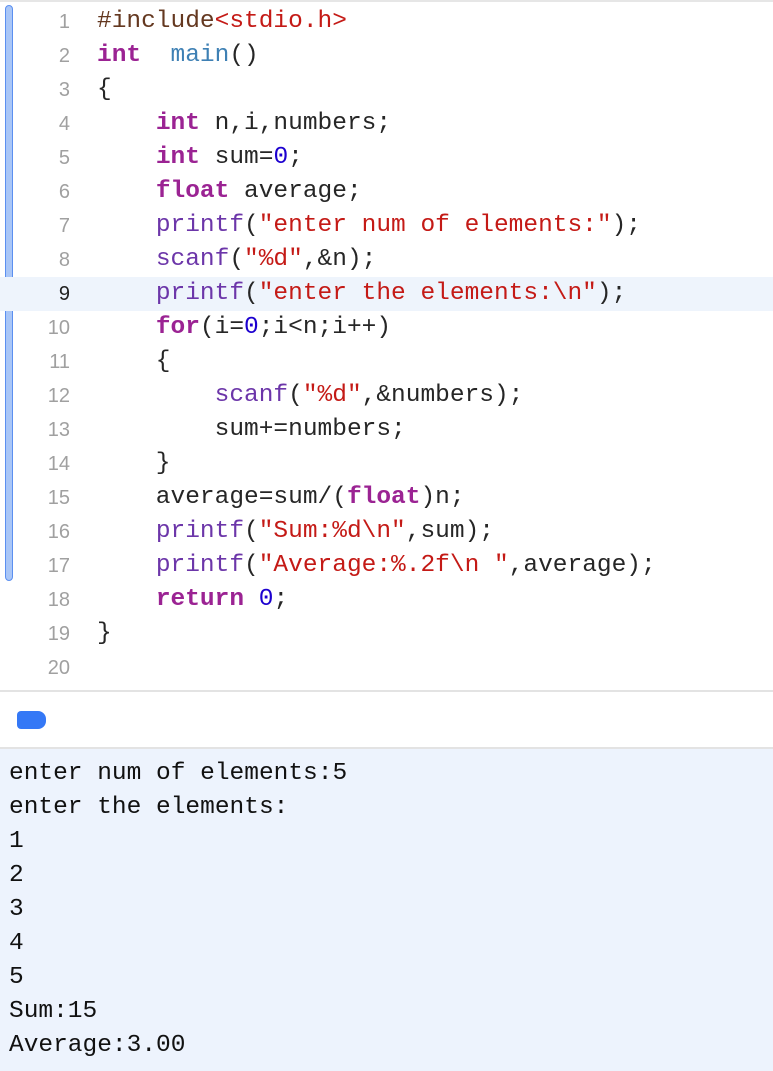 The width and height of the screenshot is (773, 1071). Describe the element at coordinates (386, 192) in the screenshot. I see `code-line: 6 float average;` at that location.